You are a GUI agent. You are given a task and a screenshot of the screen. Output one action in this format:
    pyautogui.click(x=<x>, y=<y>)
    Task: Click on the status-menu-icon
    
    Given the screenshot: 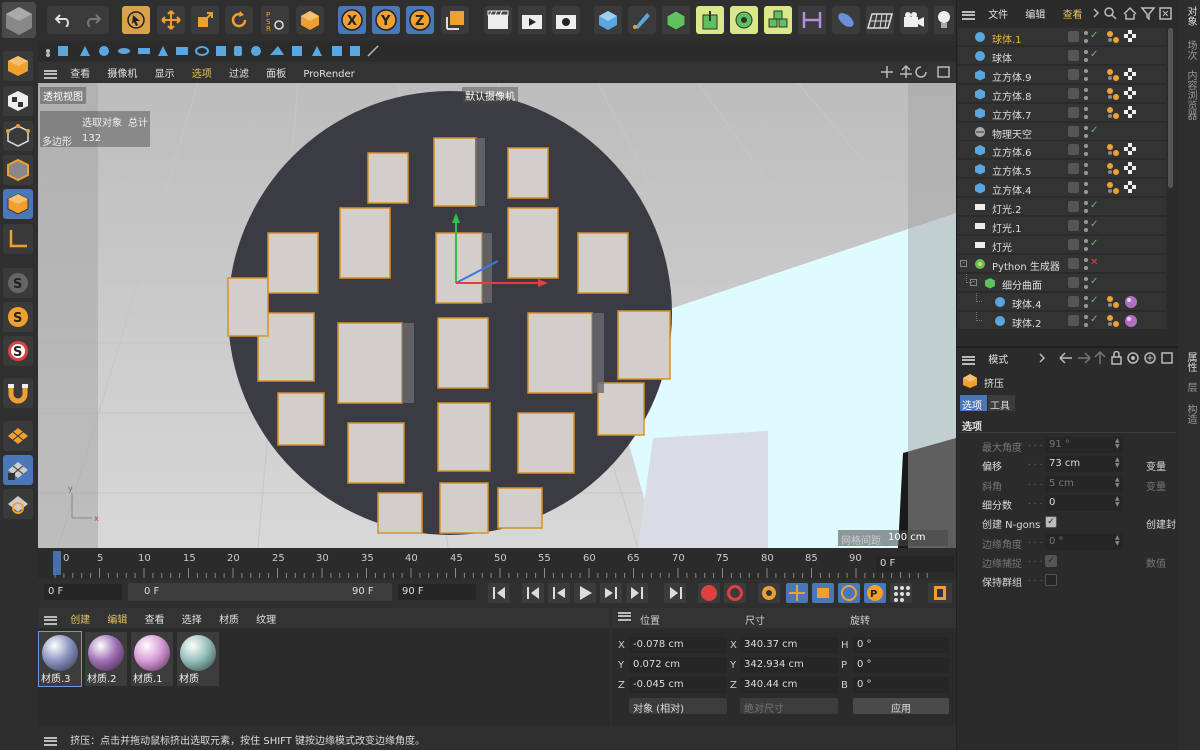 What is the action you would take?
    pyautogui.click(x=50, y=741)
    